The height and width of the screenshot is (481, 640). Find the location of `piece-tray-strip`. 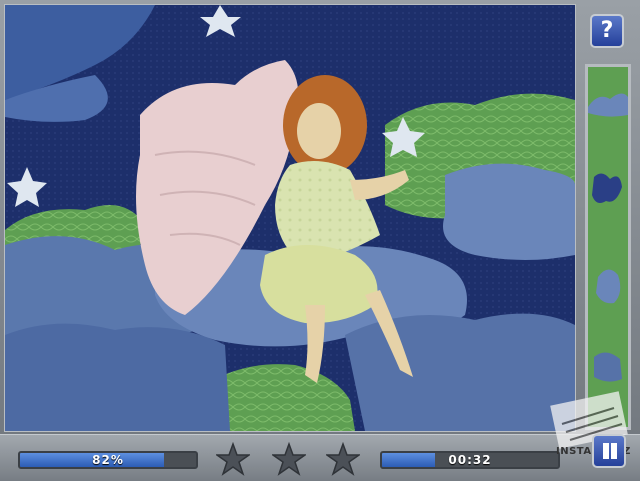

piece-tray-strip is located at coordinates (608, 247).